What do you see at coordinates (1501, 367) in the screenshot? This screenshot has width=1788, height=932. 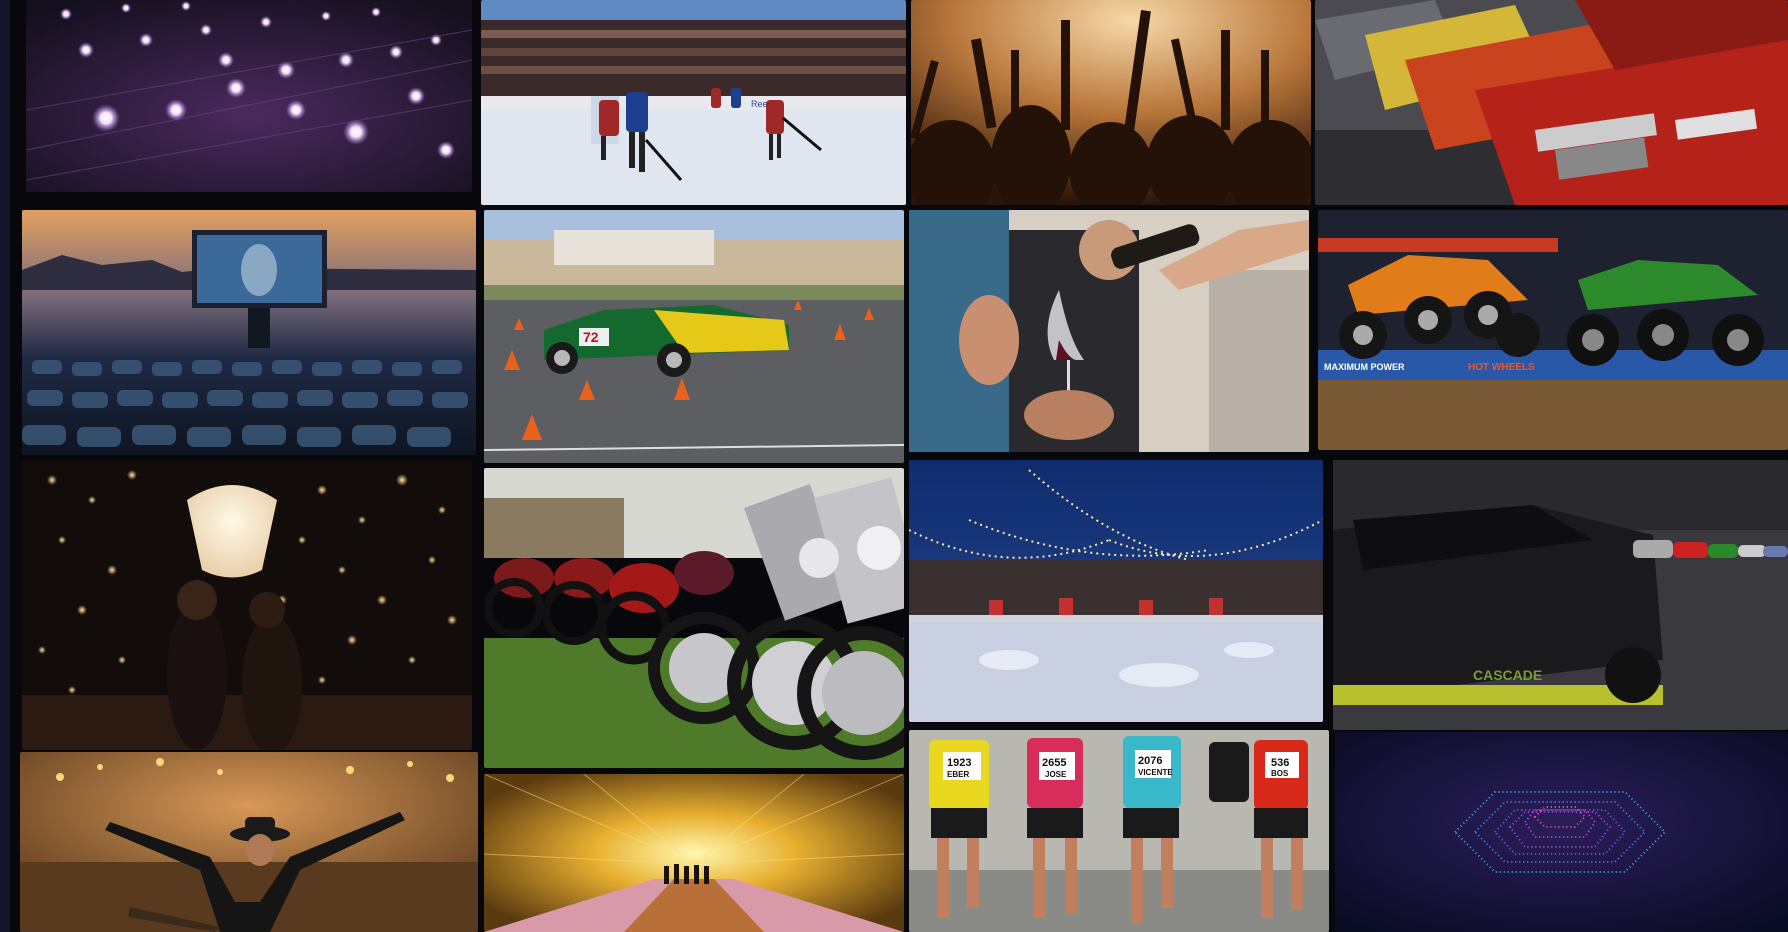 I see `banner-right: HOT WHEELS` at bounding box center [1501, 367].